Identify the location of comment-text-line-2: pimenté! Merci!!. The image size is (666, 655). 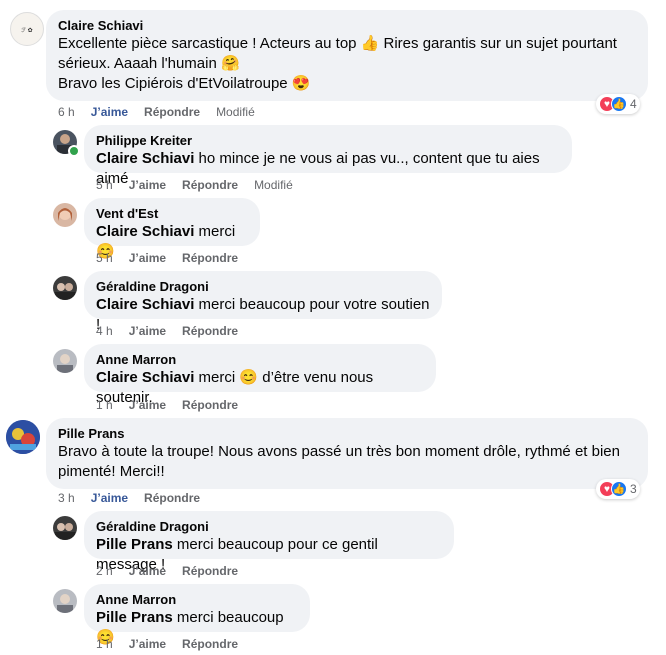
(111, 471).